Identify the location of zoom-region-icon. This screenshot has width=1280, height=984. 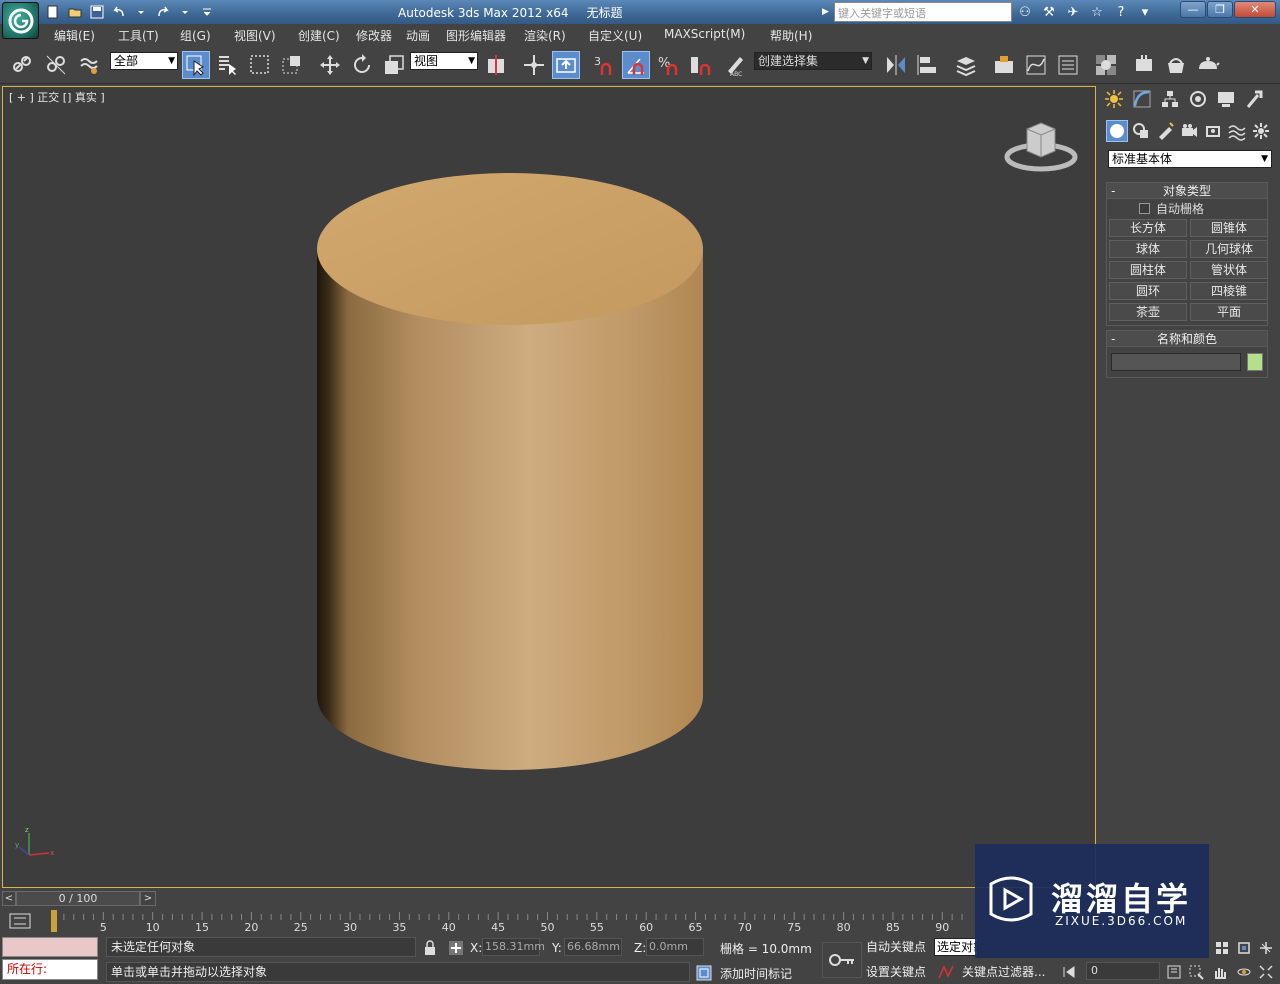
(1196, 972).